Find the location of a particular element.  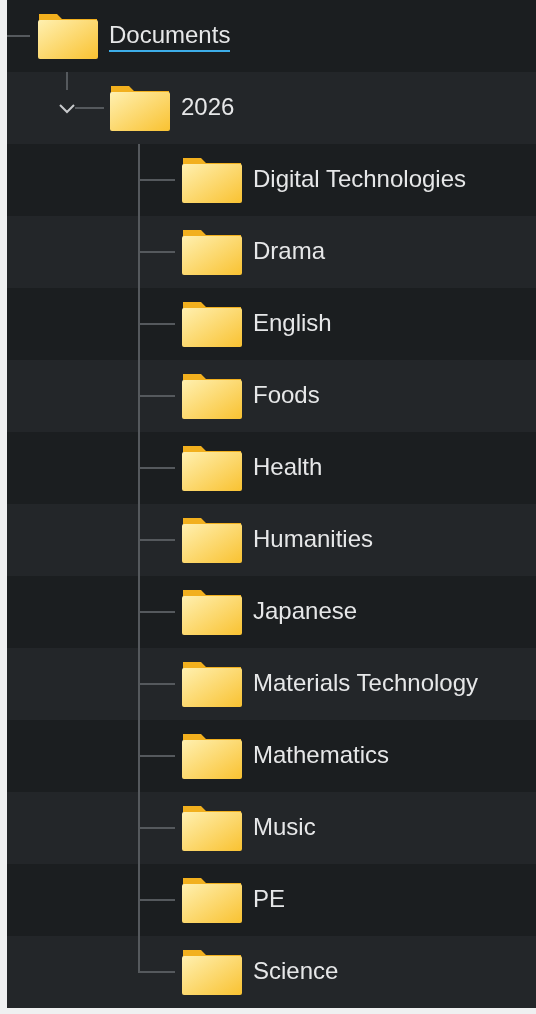

folder-name: PE is located at coordinates (269, 900).